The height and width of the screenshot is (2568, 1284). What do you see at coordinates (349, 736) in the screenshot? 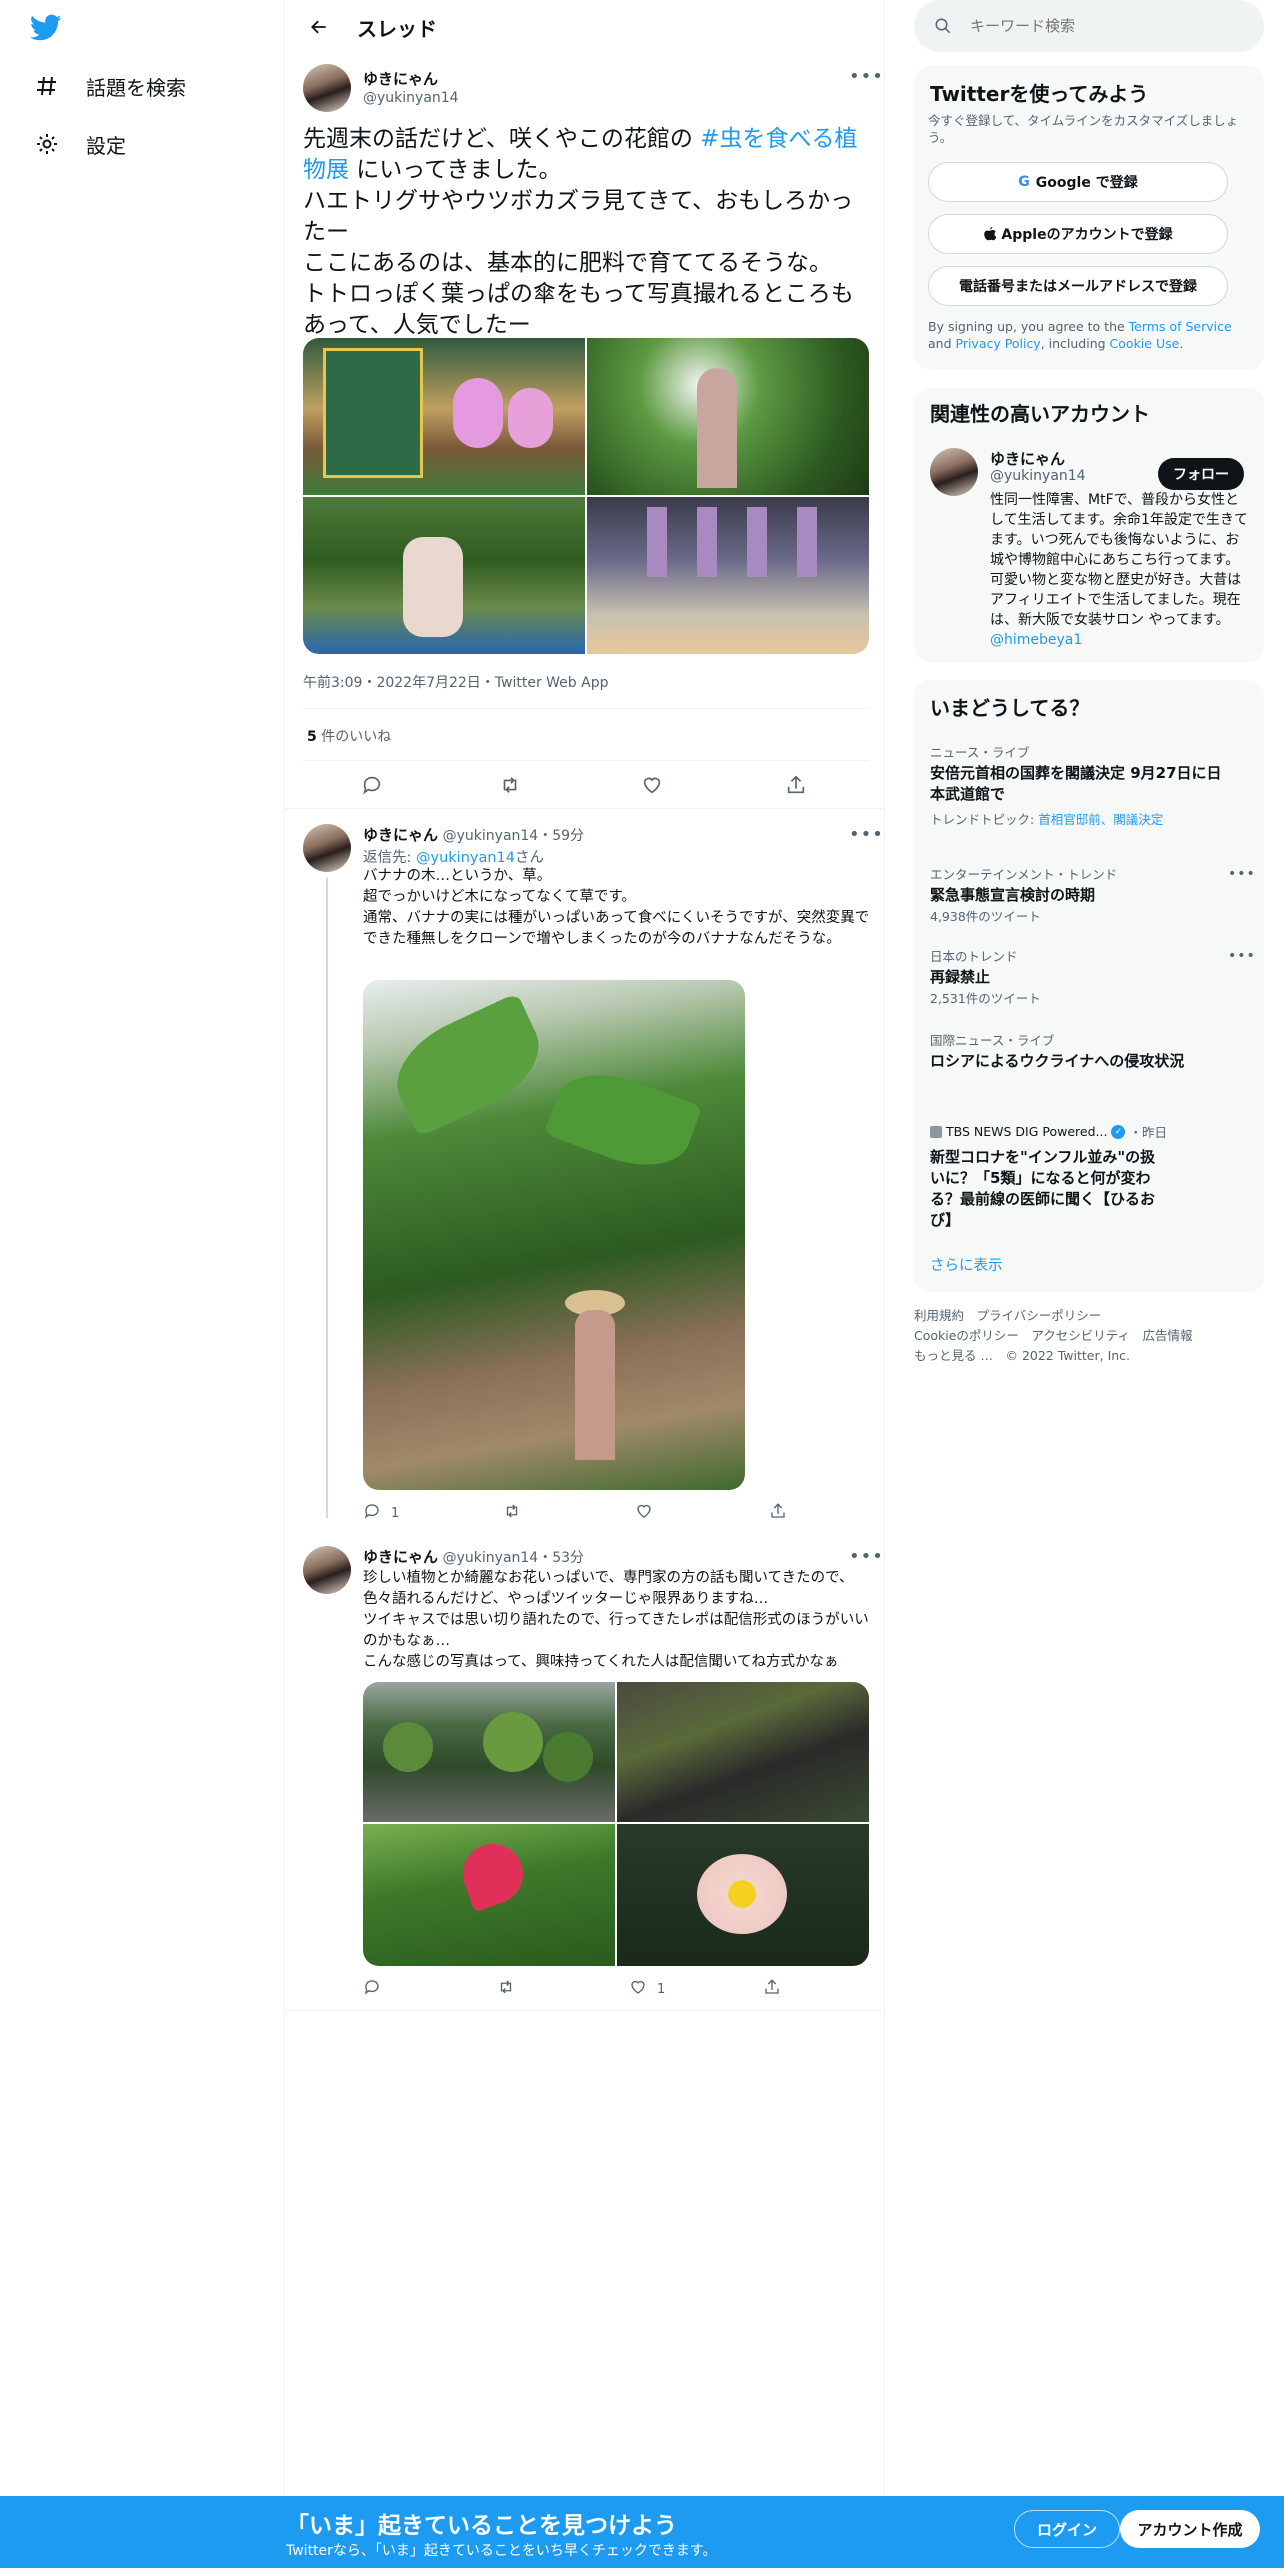
I see `likes-summary: 5 件のいいね` at bounding box center [349, 736].